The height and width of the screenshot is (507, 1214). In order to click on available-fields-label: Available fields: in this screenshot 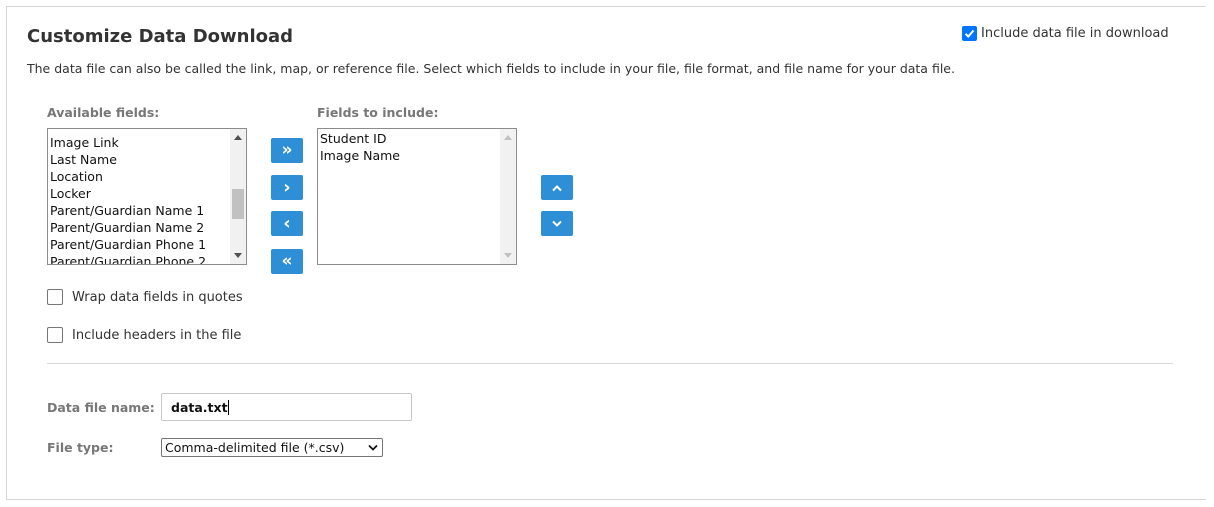, I will do `click(103, 112)`.